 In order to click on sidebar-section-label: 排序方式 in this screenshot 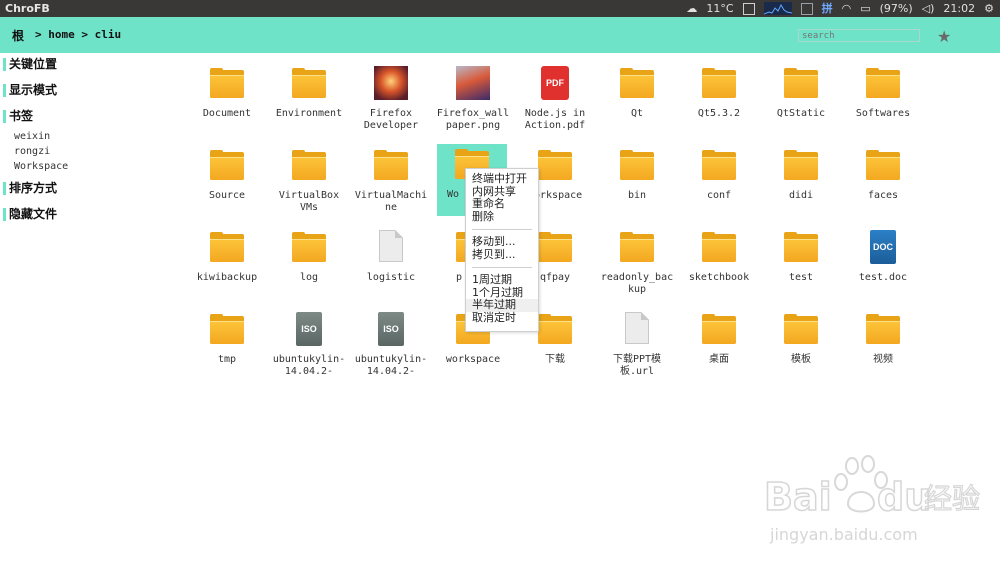, I will do `click(33, 188)`.